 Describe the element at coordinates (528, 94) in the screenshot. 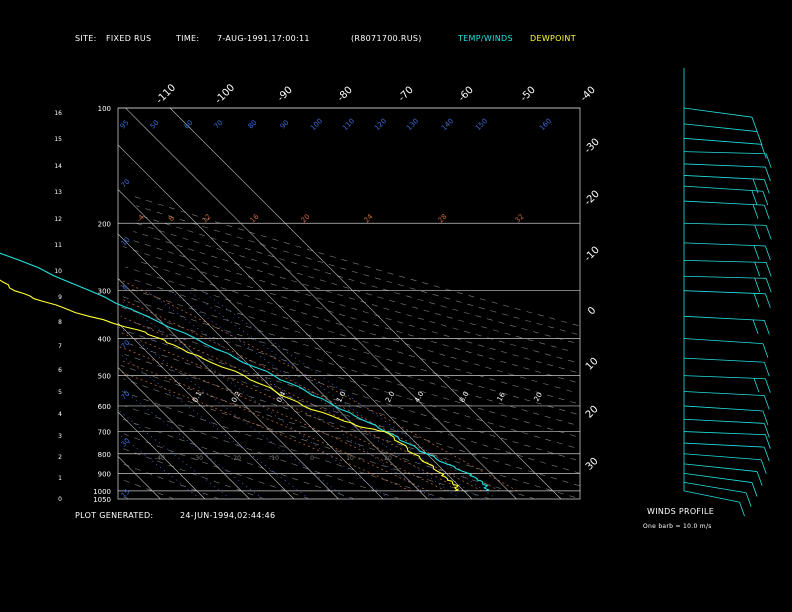

I see `top-temperature-label: -50` at that location.